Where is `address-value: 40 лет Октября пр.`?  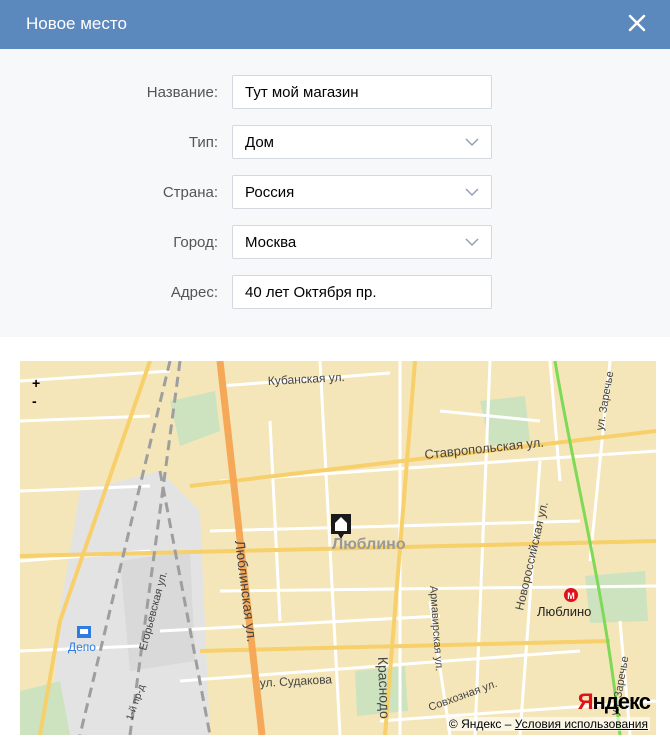 address-value: 40 лет Октября пр. is located at coordinates (311, 292).